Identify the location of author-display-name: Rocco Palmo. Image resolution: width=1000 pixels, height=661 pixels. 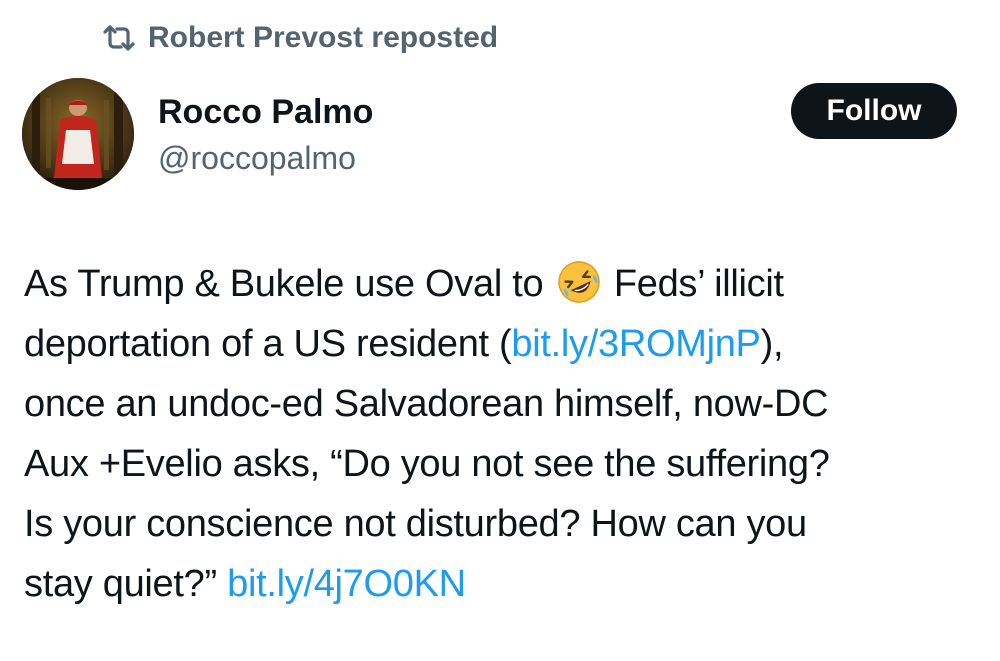
(265, 112).